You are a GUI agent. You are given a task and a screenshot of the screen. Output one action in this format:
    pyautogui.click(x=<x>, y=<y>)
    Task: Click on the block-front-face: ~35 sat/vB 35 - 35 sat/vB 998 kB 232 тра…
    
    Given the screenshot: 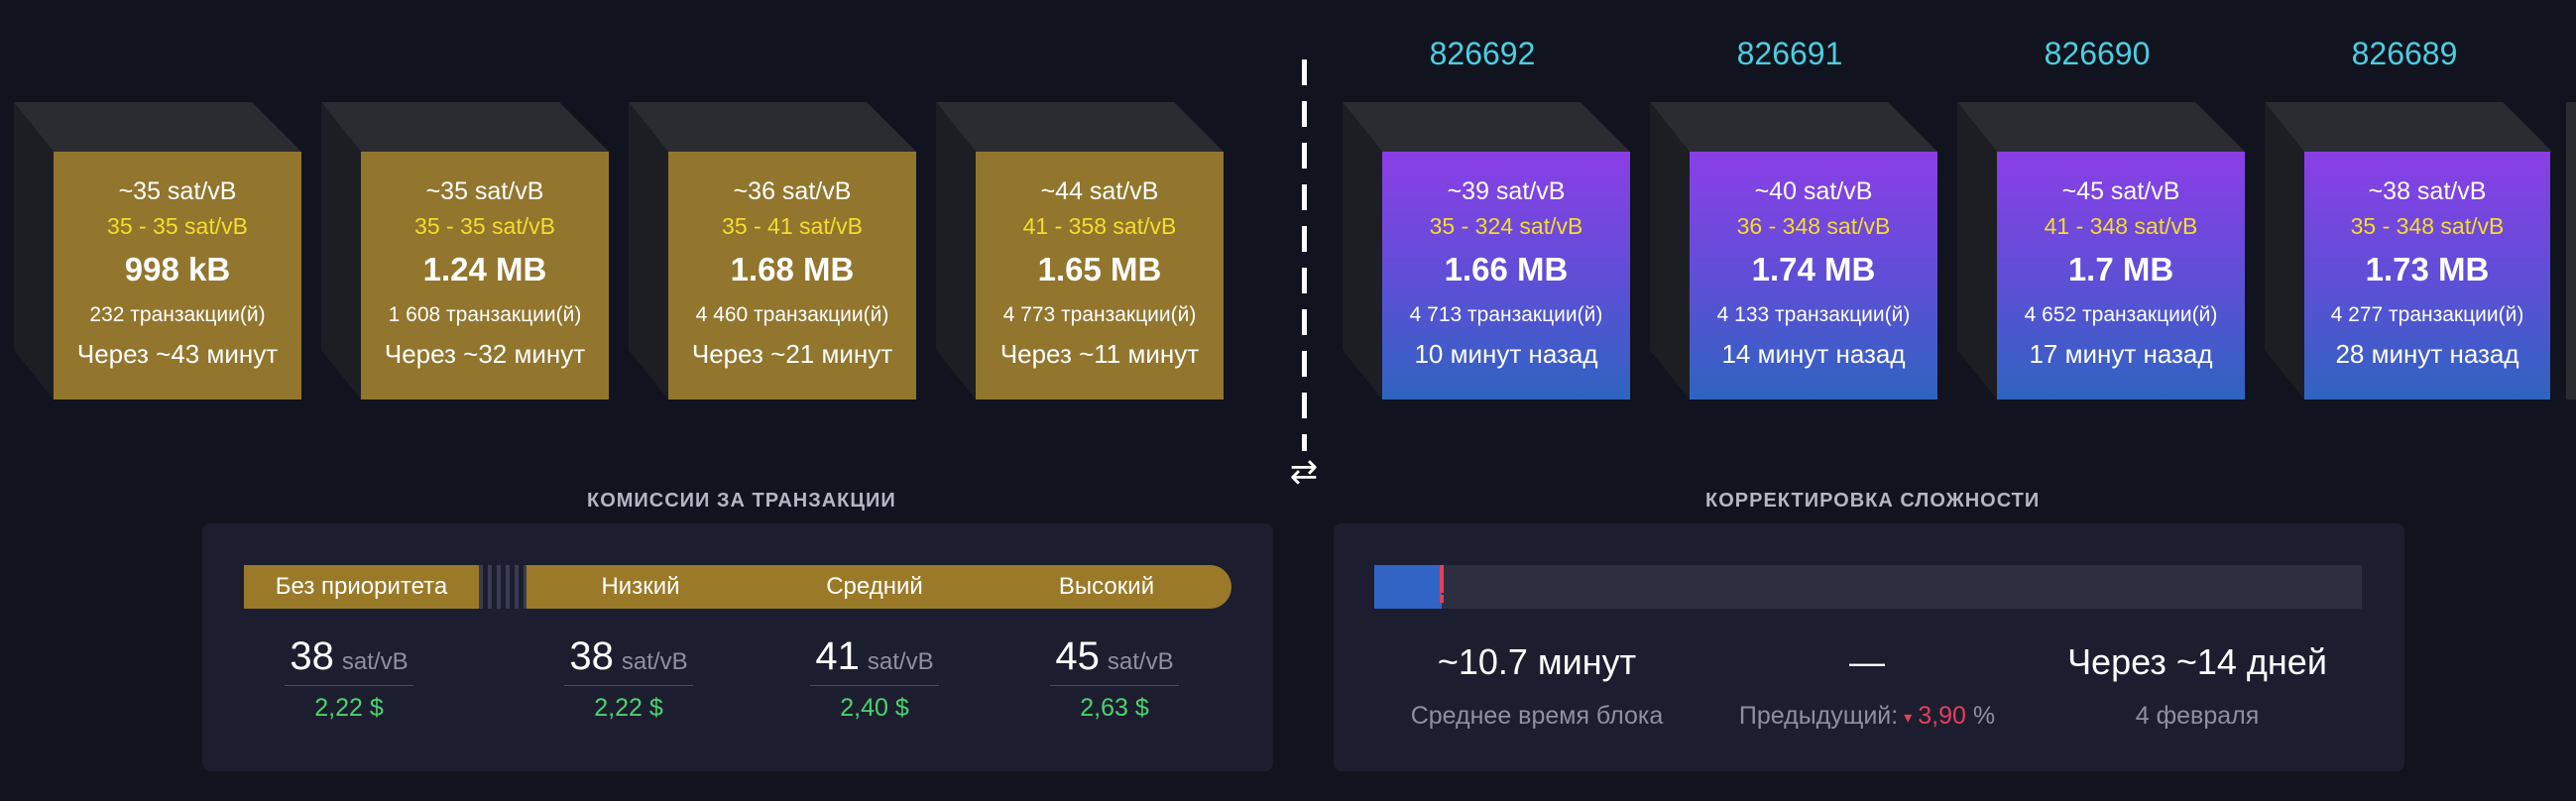 What is the action you would take?
    pyautogui.click(x=178, y=276)
    